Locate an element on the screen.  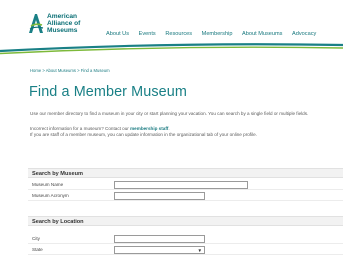
nav-membership: Membership is located at coordinates (217, 34).